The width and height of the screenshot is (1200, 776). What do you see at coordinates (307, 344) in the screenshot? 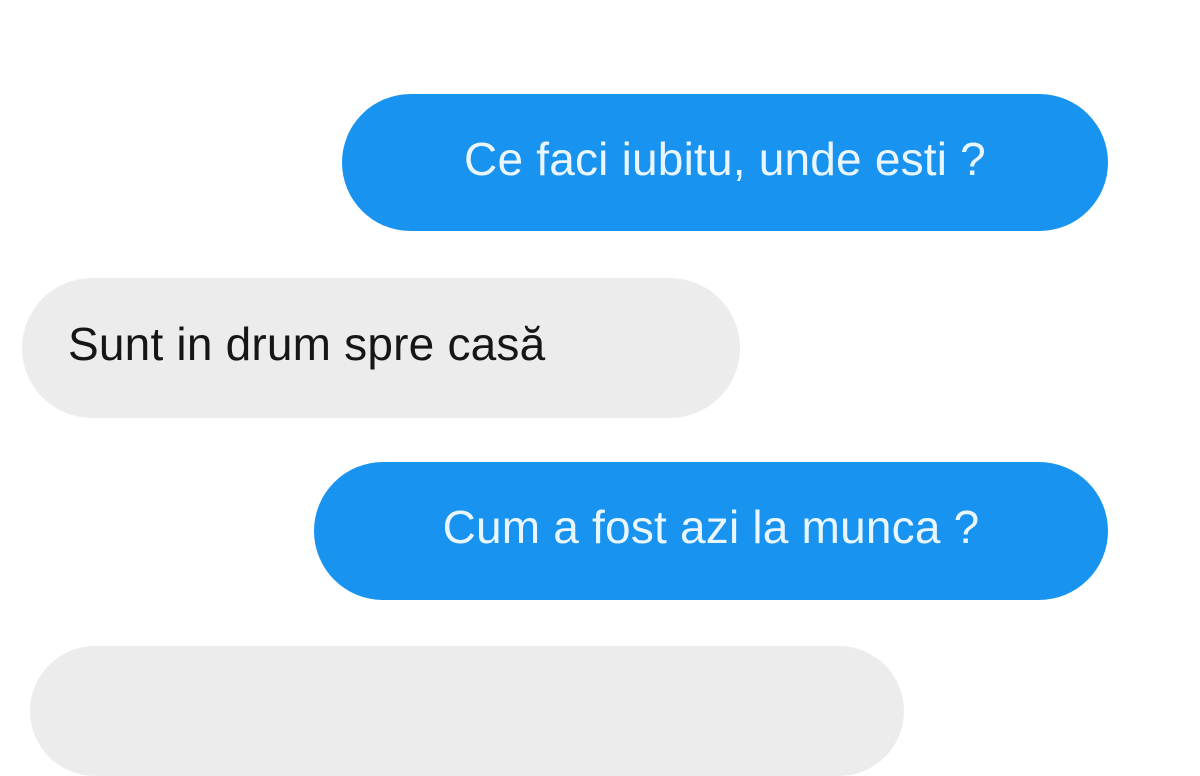
I see `message-text: Sunt in drum spre casă` at bounding box center [307, 344].